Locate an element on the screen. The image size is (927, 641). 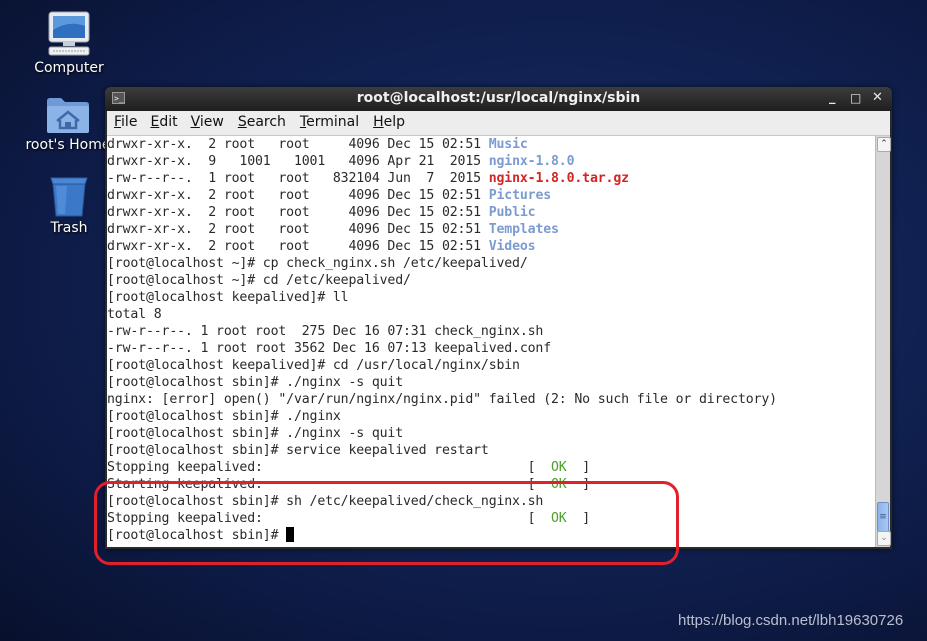
status-line: Starting keepalived: [ OK ] is located at coordinates (348, 484).